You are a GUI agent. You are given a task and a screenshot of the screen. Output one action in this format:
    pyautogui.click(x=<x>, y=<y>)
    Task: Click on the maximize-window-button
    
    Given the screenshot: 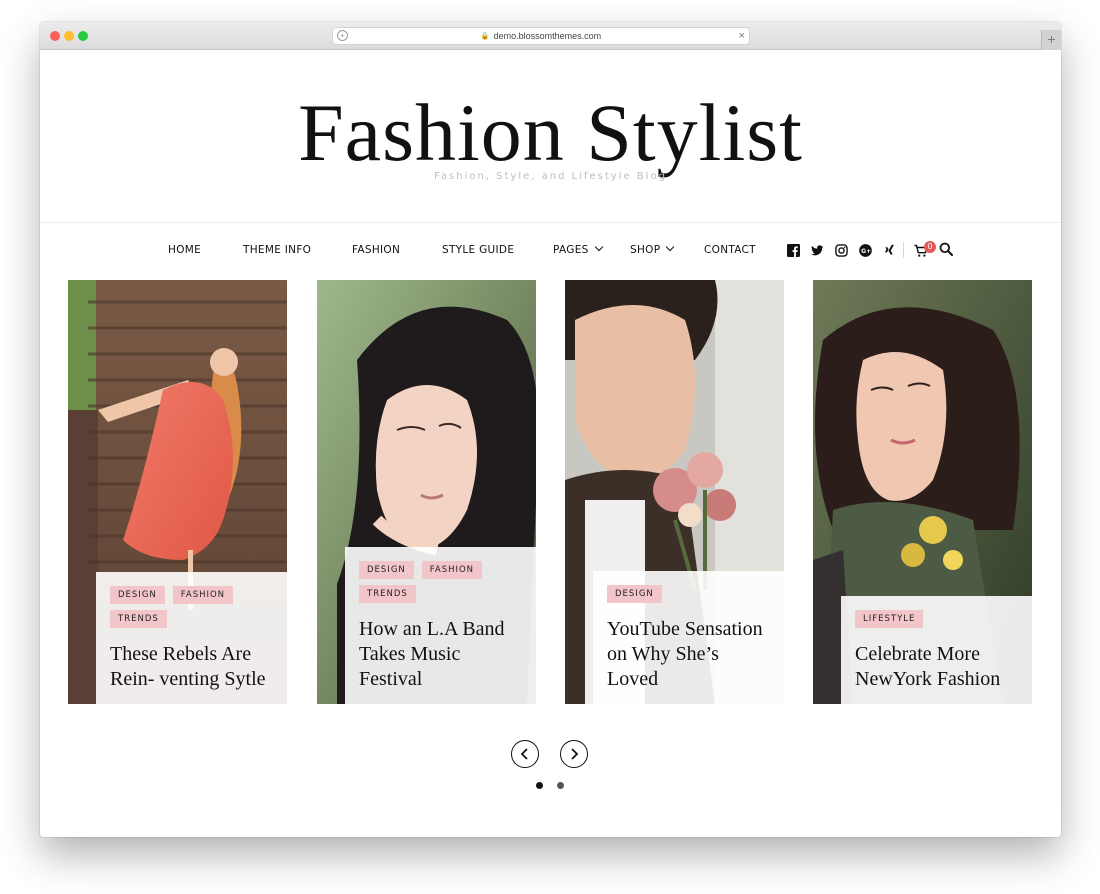 What is the action you would take?
    pyautogui.click(x=83, y=36)
    